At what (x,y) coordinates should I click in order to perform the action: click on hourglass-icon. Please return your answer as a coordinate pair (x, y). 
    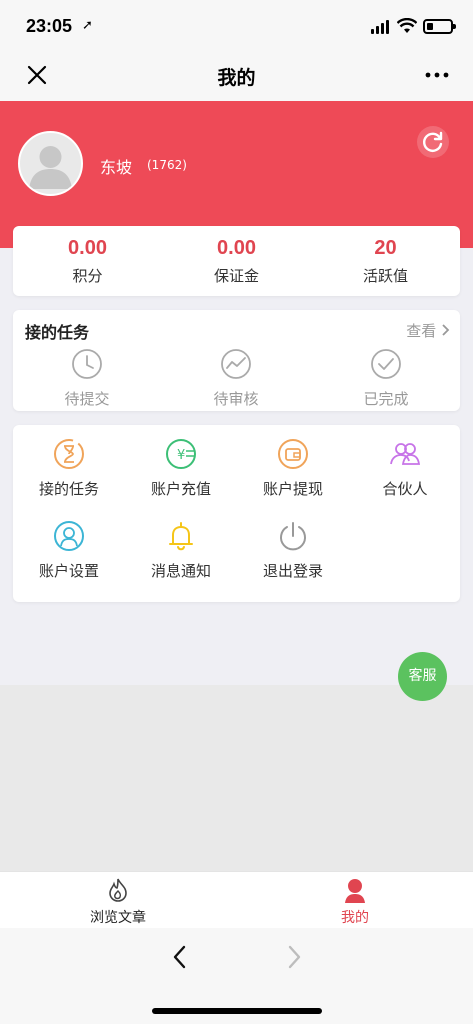
    Looking at the image, I should click on (69, 454).